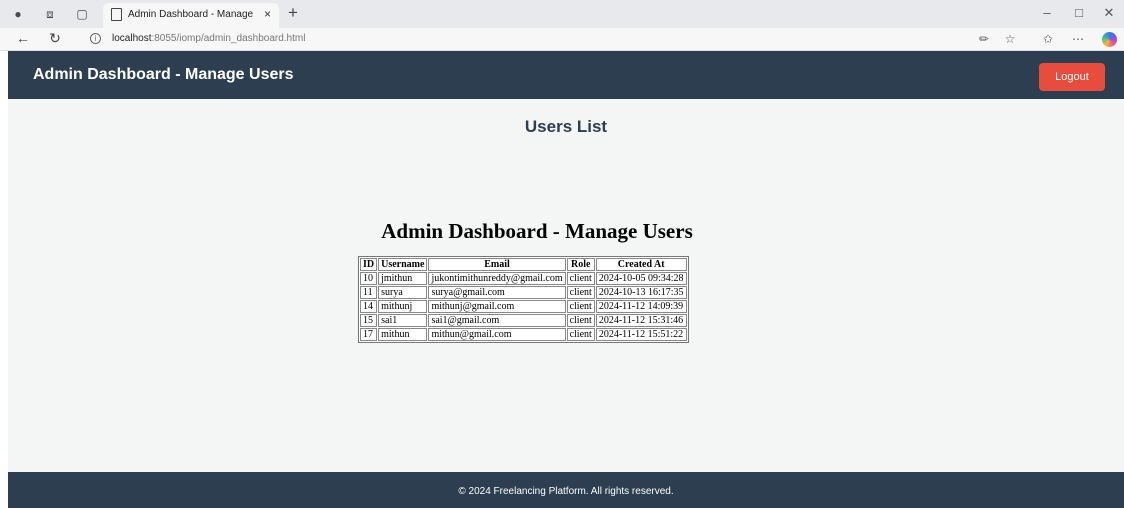 This screenshot has width=1124, height=508. Describe the element at coordinates (369, 334) in the screenshot. I see `cell-id: 17` at that location.